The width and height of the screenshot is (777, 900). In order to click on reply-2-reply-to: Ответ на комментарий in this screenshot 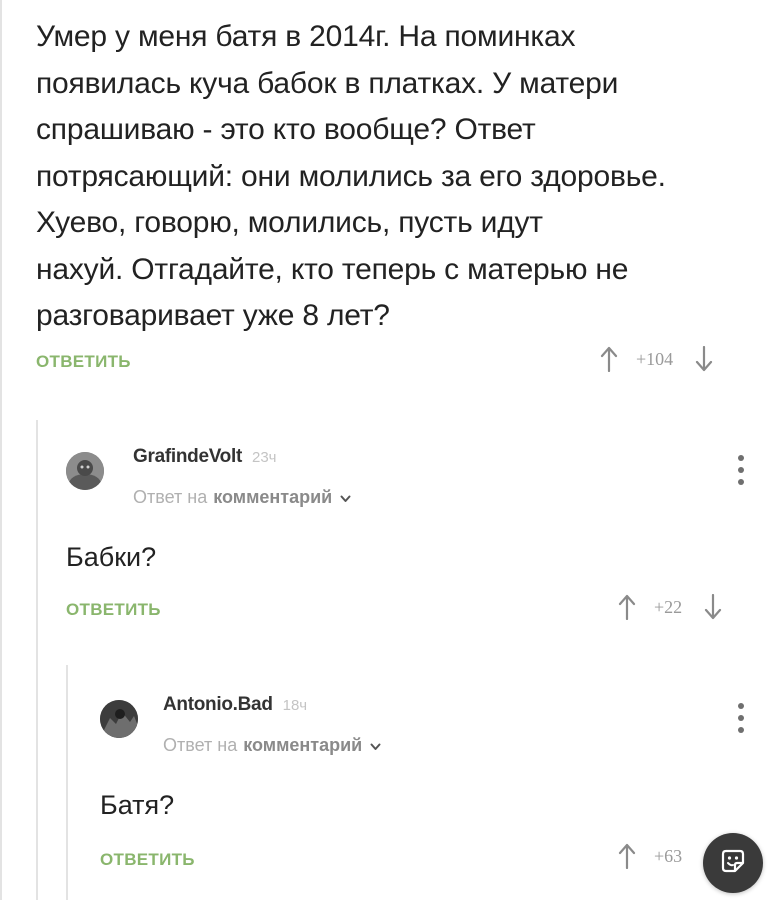, I will do `click(272, 745)`.